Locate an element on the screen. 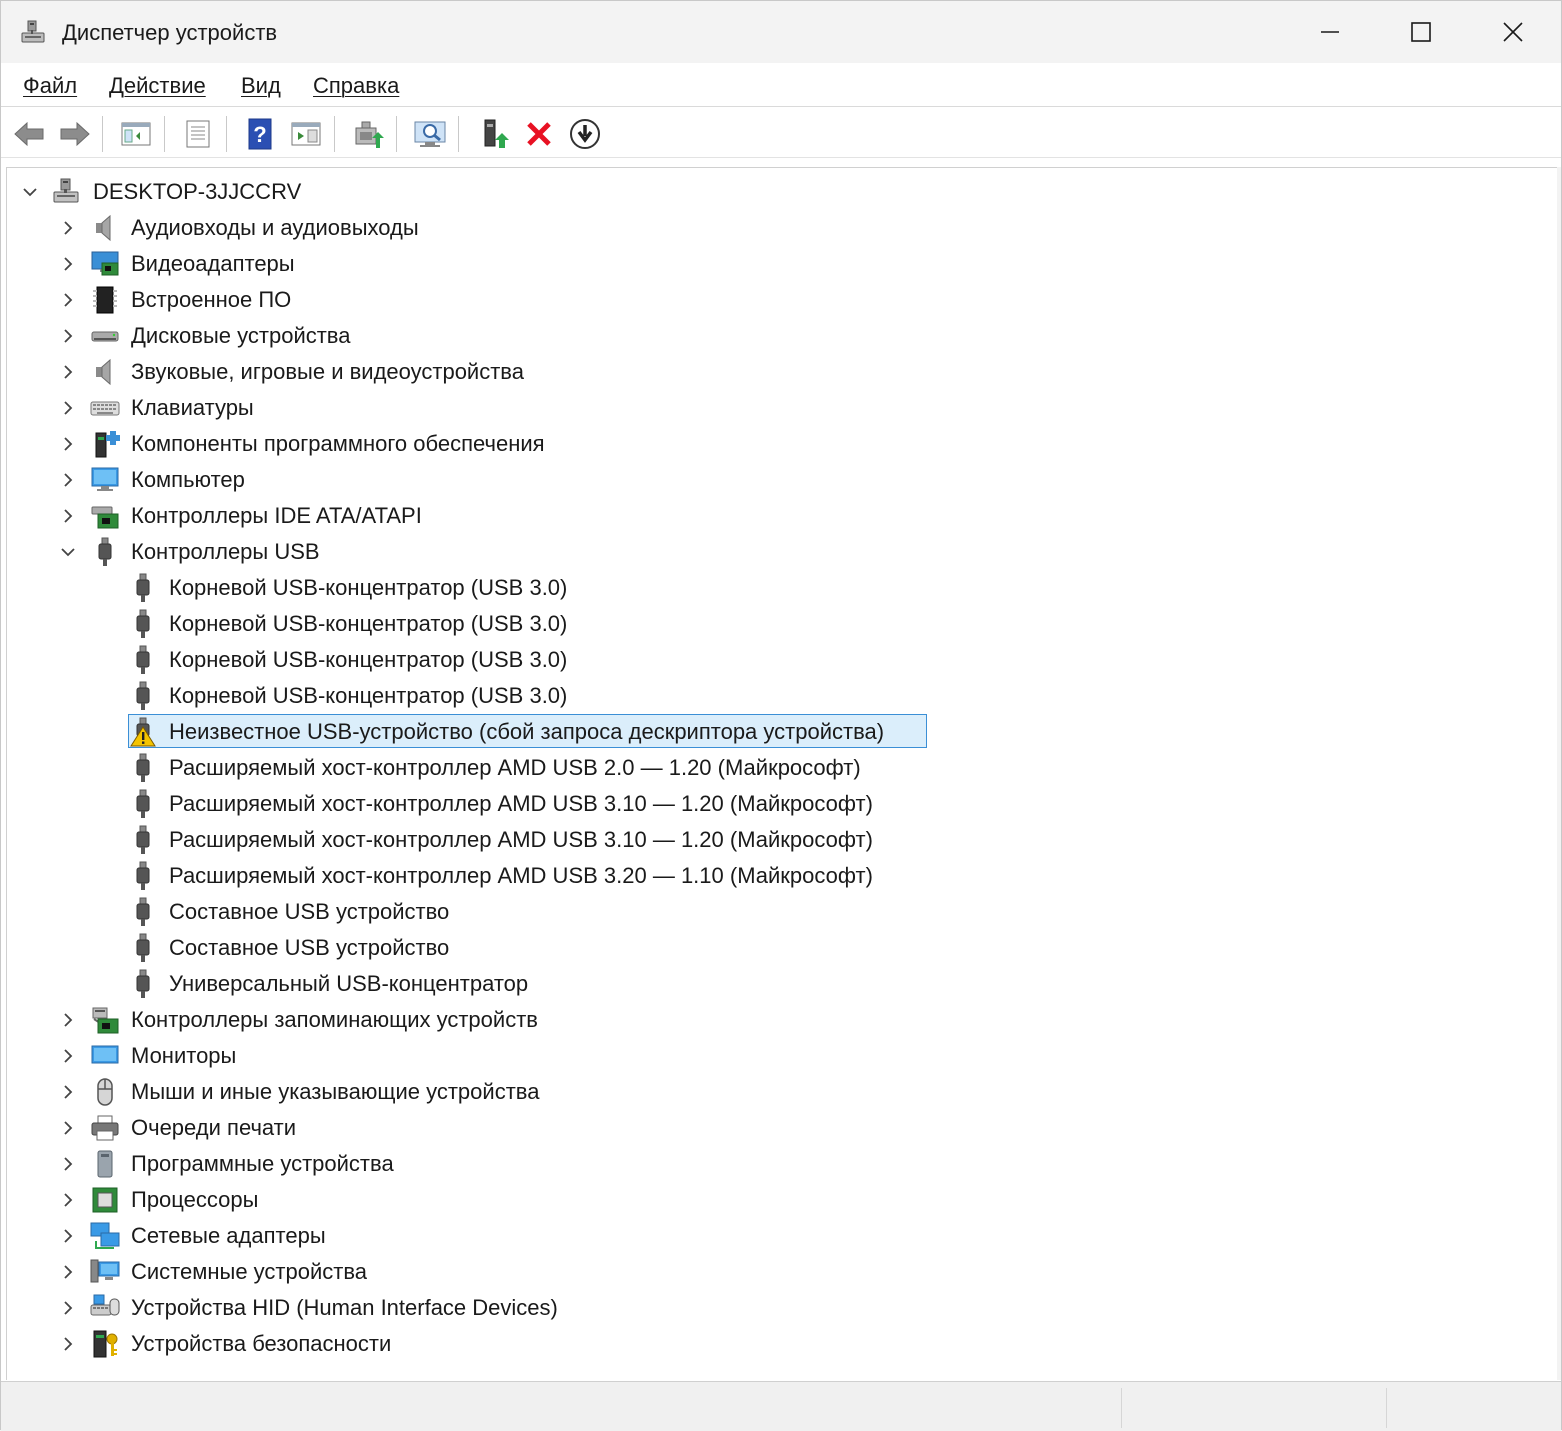 Image resolution: width=1562 pixels, height=1431 pixels. tree-root-computer: DESKTOP-3JJCCRV is located at coordinates (777, 192).